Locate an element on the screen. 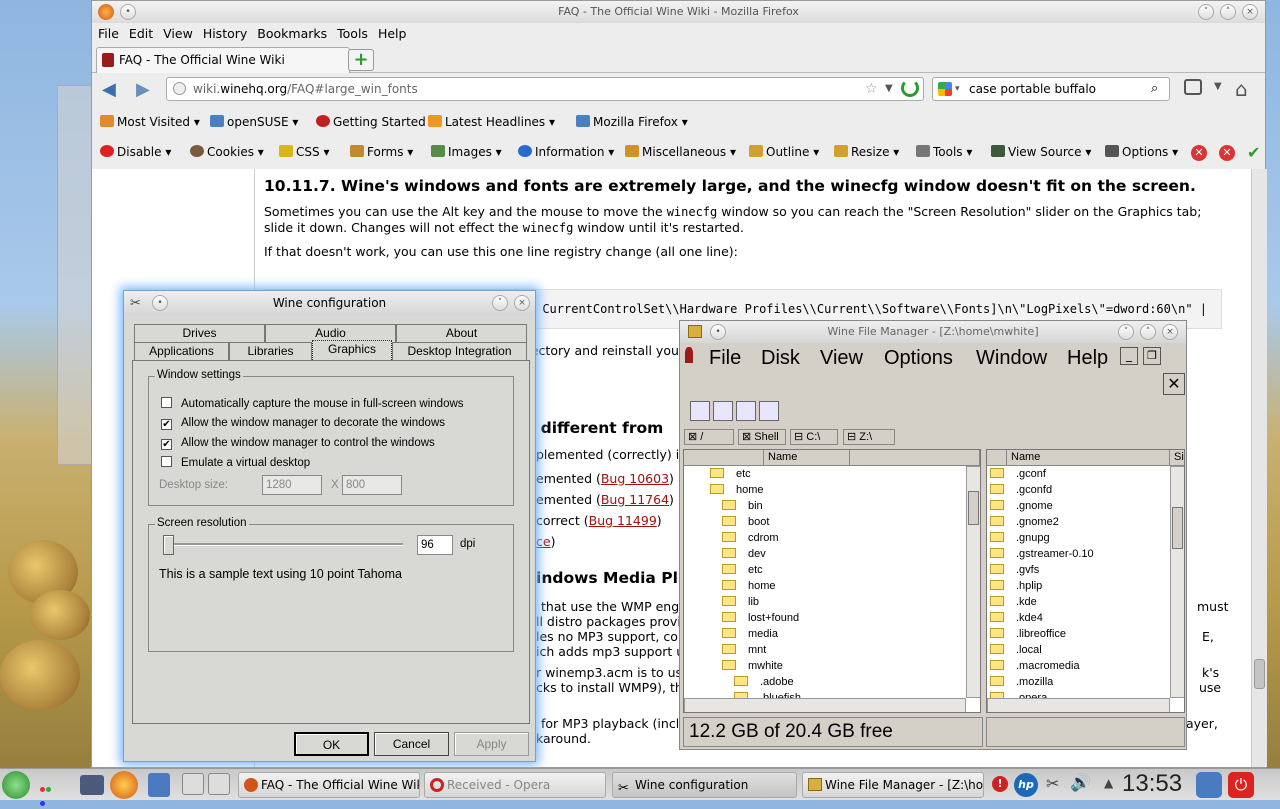  klipper-icon: ✂ is located at coordinates (1052, 783).